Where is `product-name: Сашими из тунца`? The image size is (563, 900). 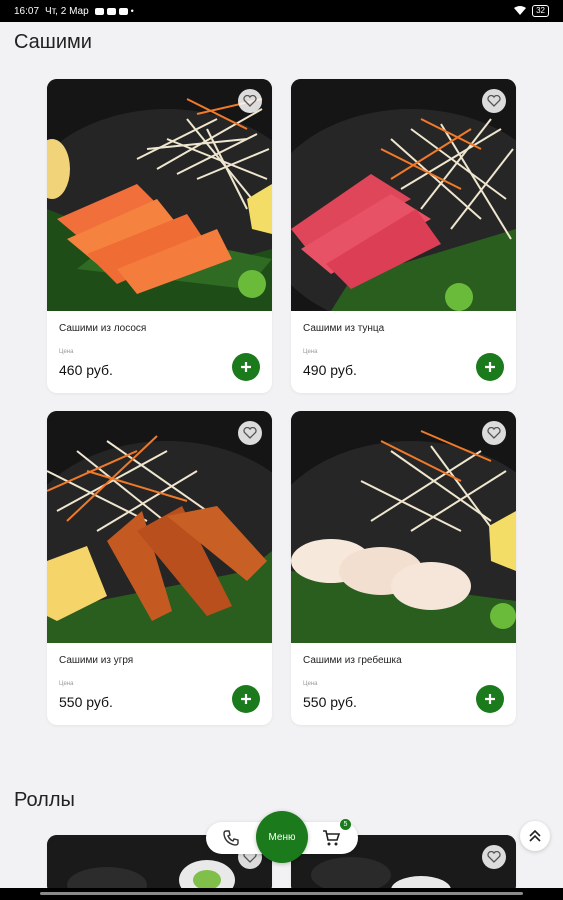 product-name: Сашими из тунца is located at coordinates (344, 328).